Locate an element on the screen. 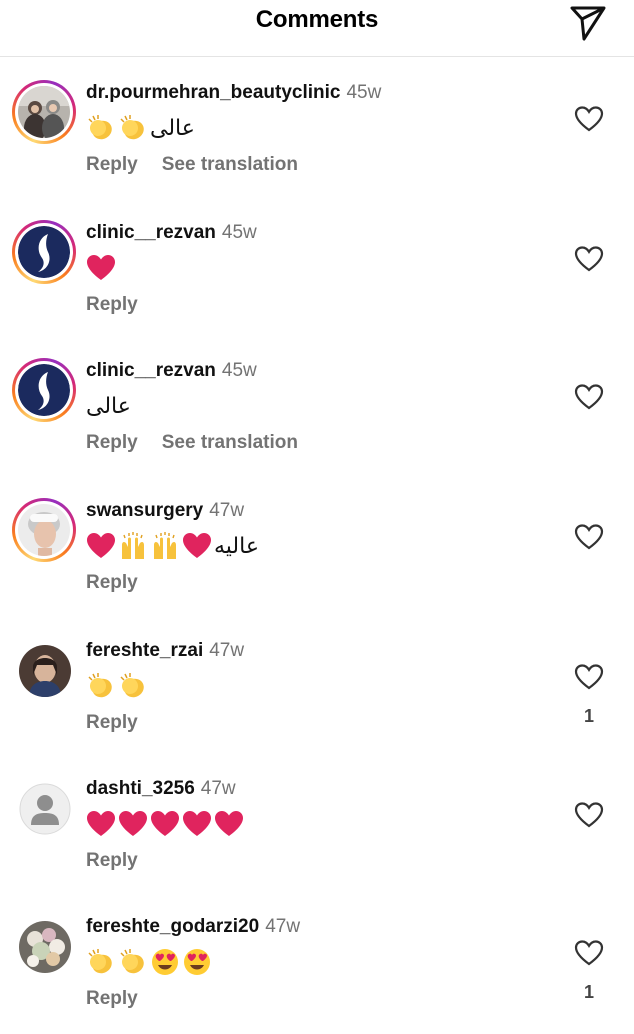  comment-text: عالیه is located at coordinates (172, 546).